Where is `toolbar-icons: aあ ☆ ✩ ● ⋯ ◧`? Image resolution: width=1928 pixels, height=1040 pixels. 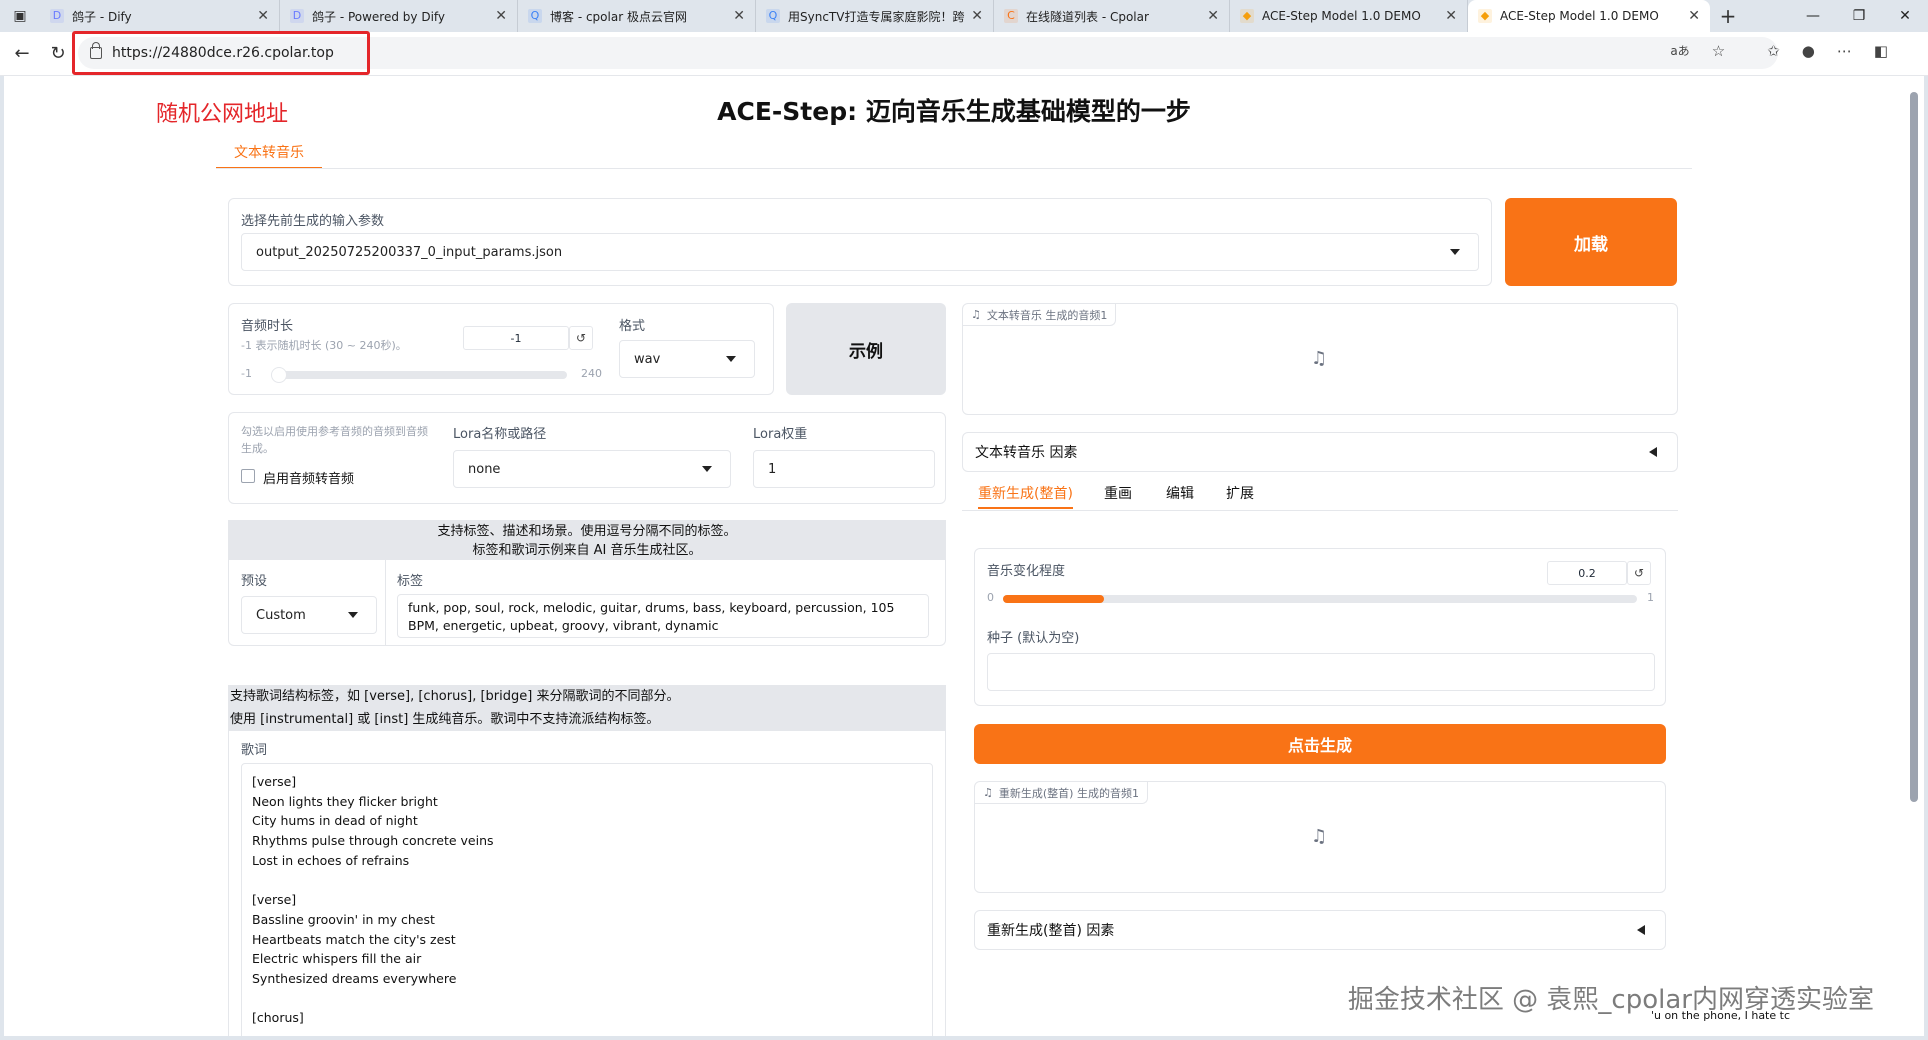
toolbar-icons: aあ ☆ ✩ ● ⋯ ◧ is located at coordinates (1779, 51).